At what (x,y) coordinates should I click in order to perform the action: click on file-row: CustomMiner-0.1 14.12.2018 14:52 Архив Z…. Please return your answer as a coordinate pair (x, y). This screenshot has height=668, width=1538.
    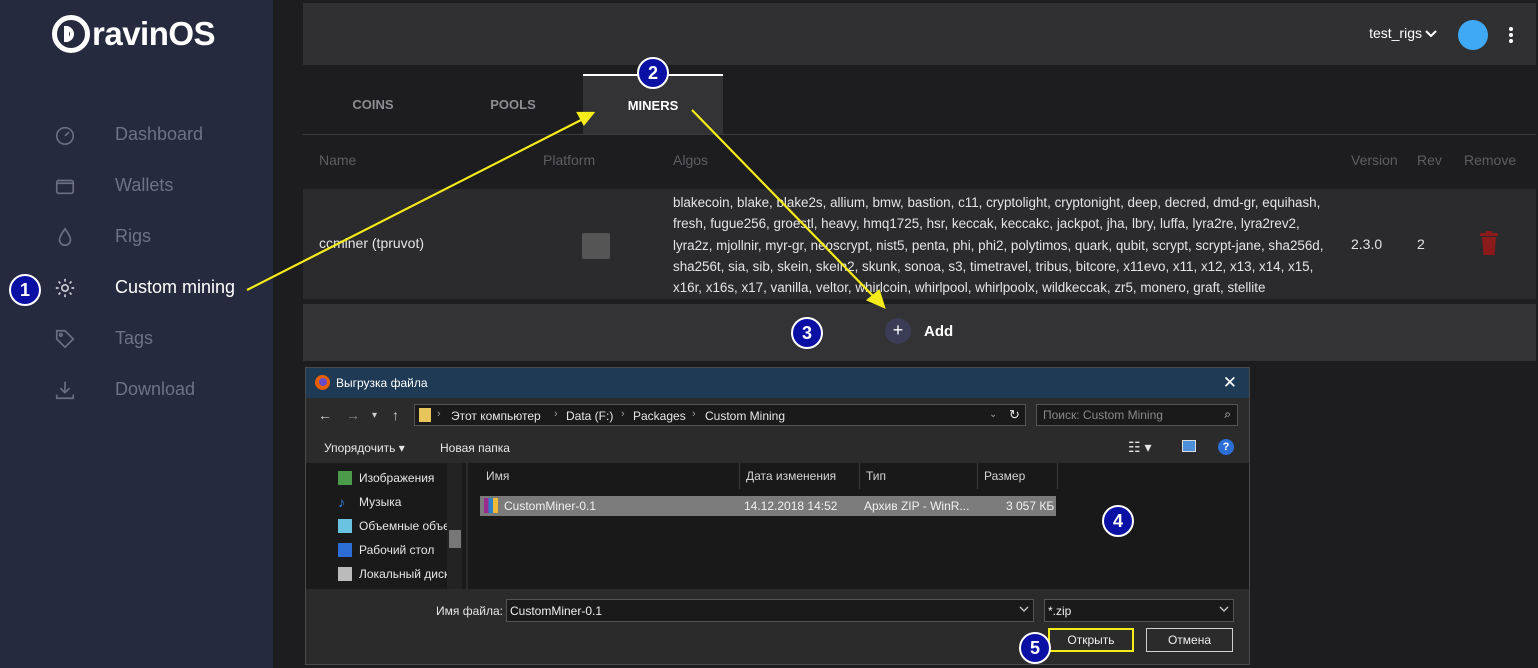
    Looking at the image, I should click on (768, 506).